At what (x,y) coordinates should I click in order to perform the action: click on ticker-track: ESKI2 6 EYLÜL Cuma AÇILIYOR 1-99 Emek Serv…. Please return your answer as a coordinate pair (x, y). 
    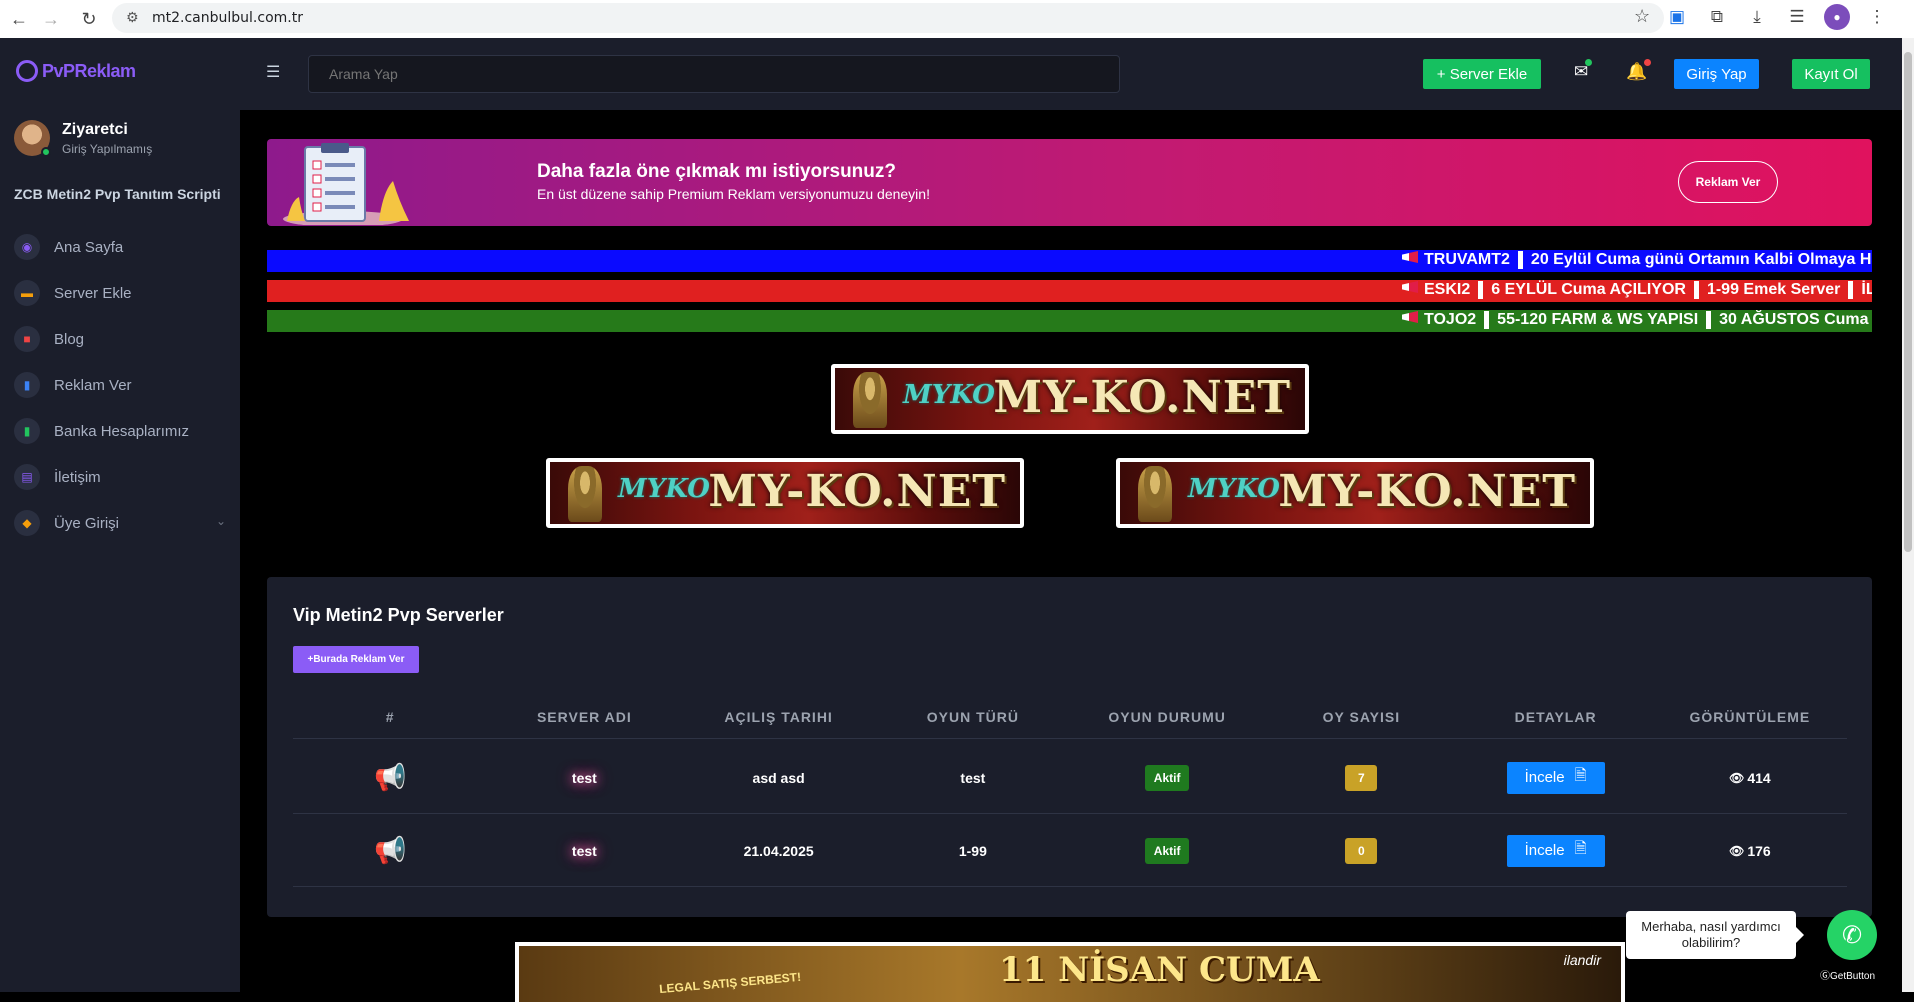
    Looking at the image, I should click on (1637, 290).